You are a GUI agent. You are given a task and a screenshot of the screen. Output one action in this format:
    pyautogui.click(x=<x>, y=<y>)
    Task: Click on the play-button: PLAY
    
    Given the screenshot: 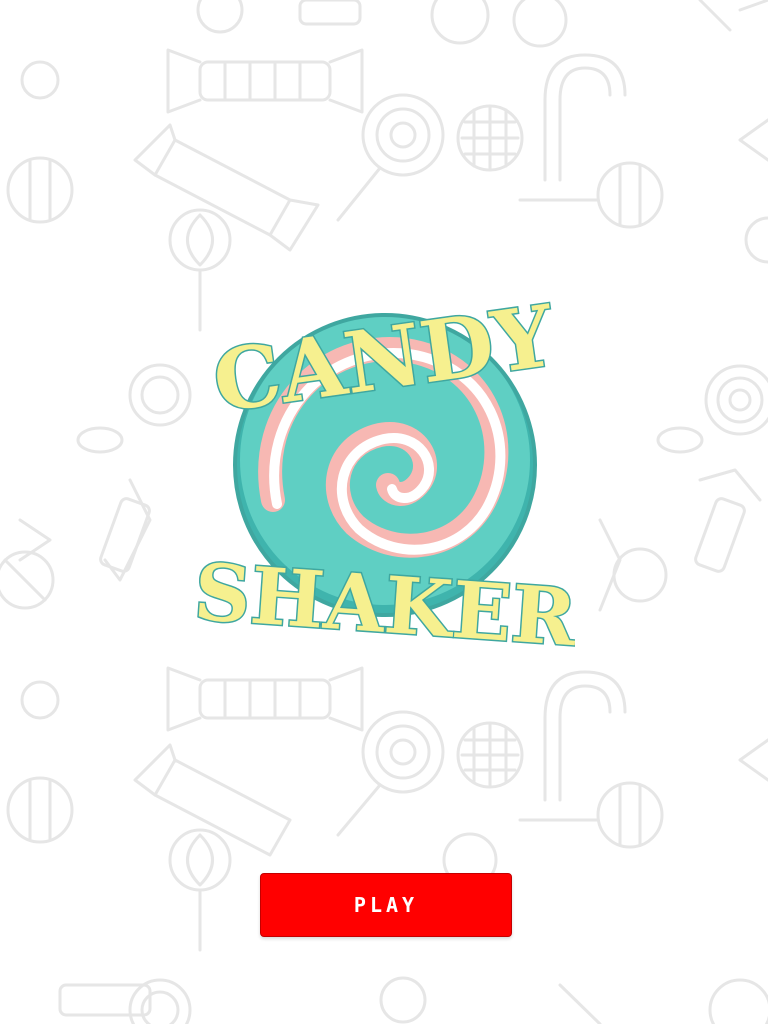 What is the action you would take?
    pyautogui.click(x=386, y=905)
    